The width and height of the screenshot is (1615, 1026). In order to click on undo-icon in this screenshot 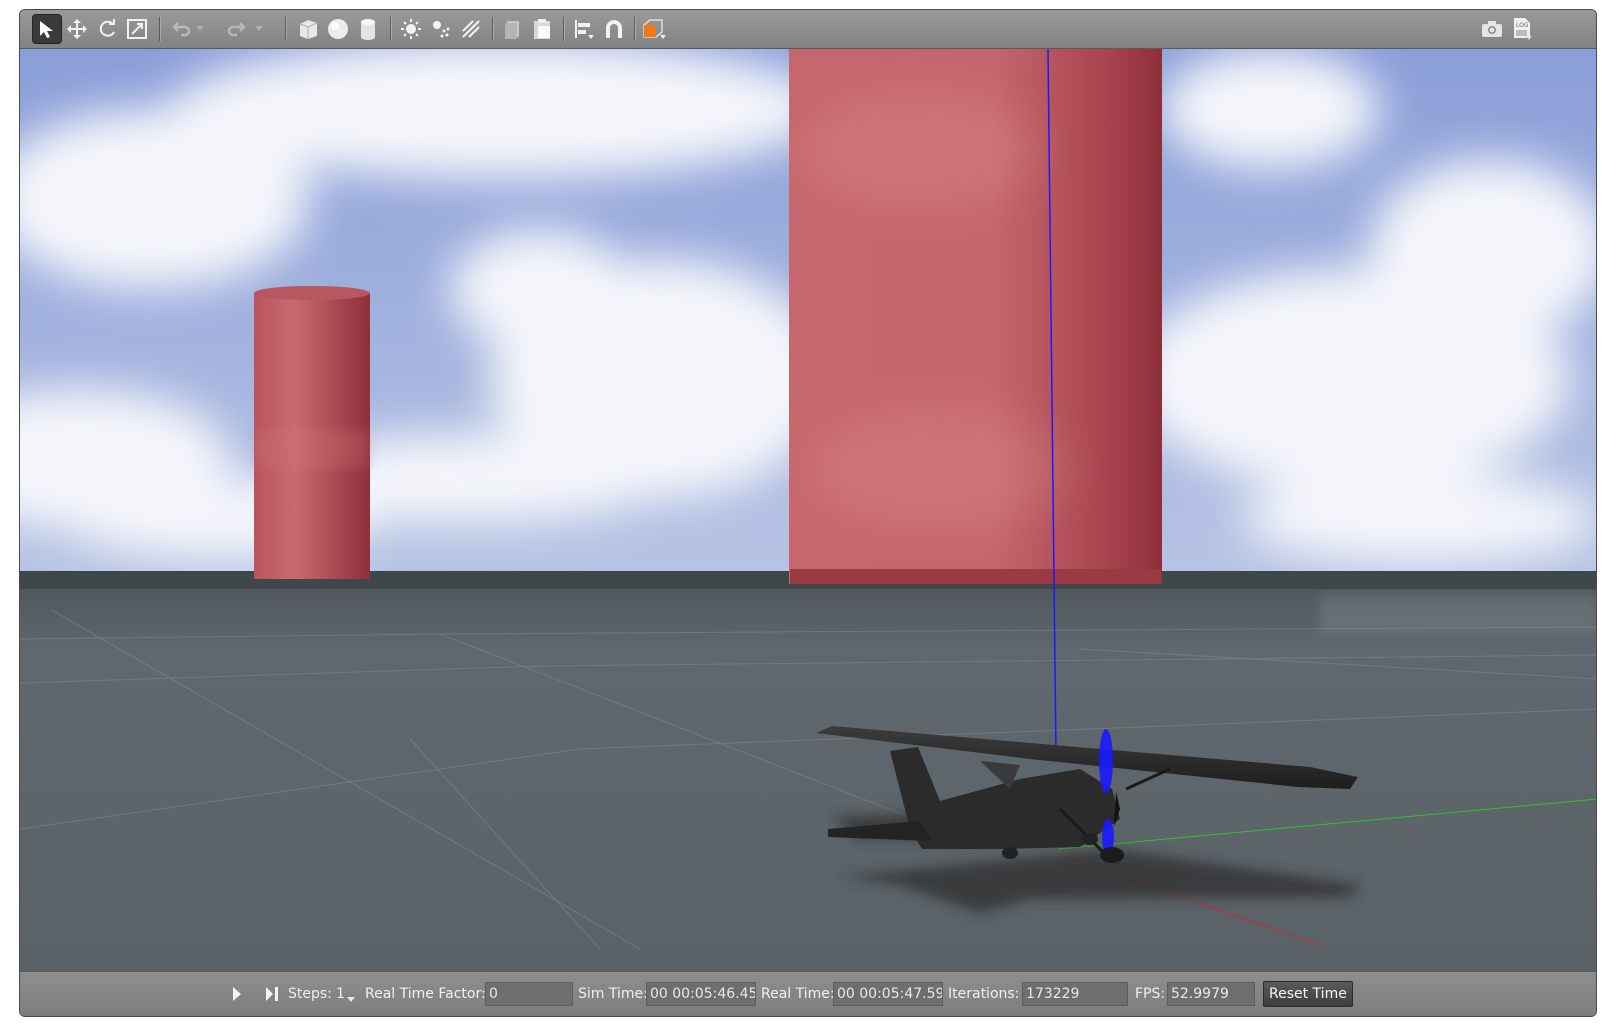, I will do `click(180, 29)`.